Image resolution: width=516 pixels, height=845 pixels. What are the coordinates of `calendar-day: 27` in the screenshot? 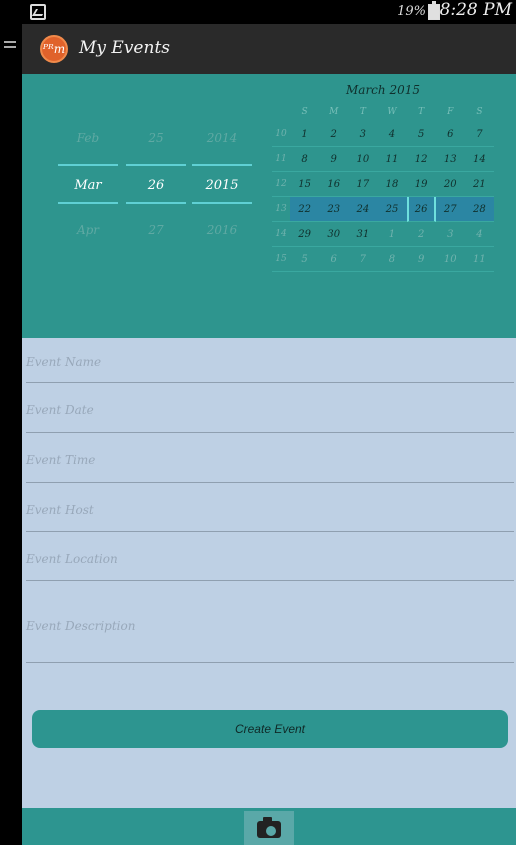 It's located at (450, 209).